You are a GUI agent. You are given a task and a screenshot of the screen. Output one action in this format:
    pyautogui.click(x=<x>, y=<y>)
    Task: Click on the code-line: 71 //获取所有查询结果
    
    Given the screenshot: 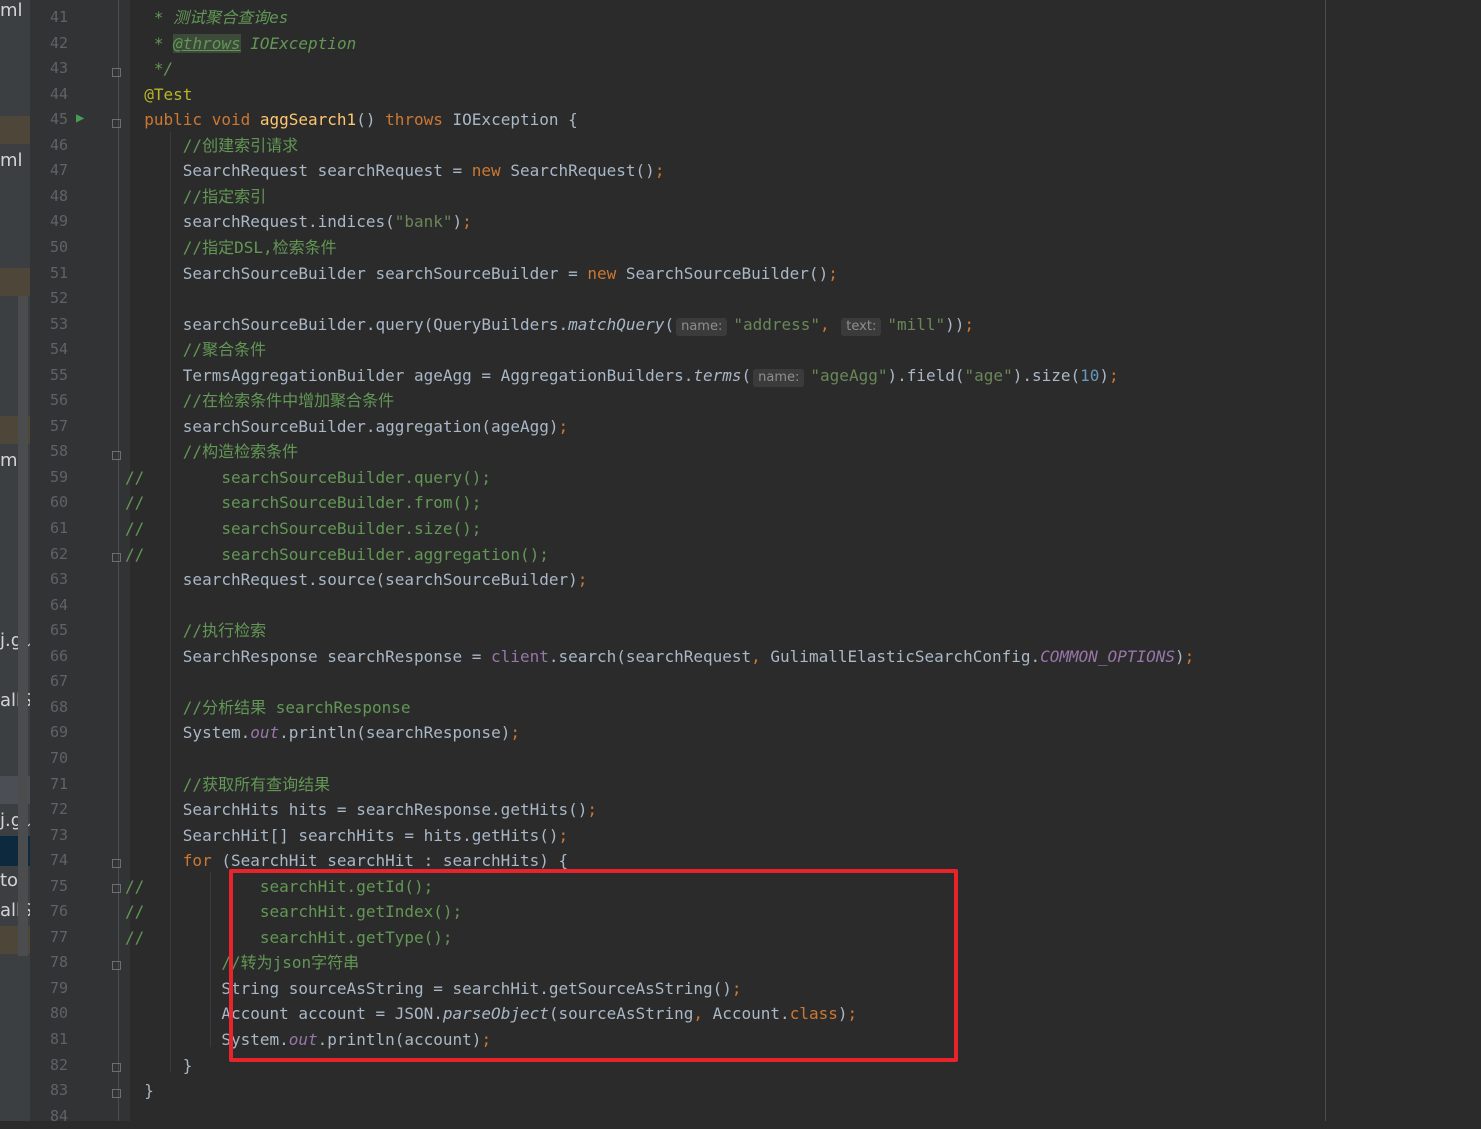 What is the action you would take?
    pyautogui.click(x=740, y=785)
    